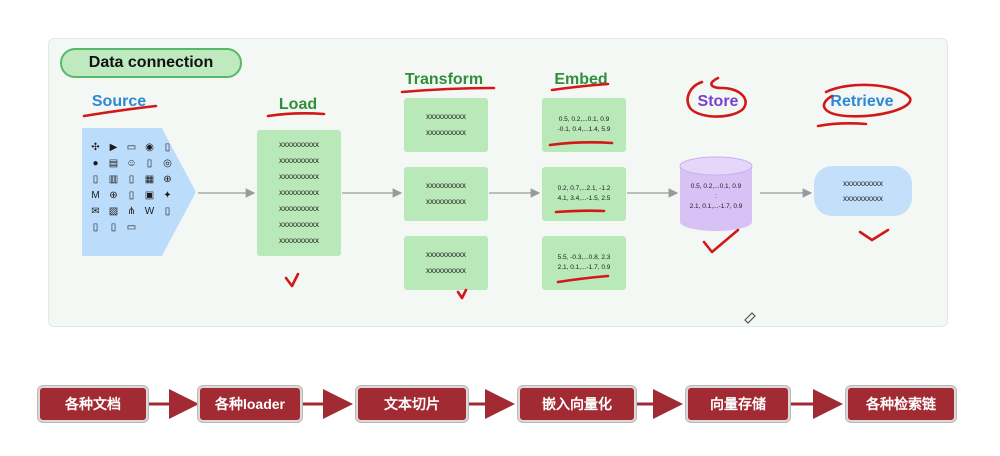  I want to click on flow-step-split: 文本切片, so click(412, 404).